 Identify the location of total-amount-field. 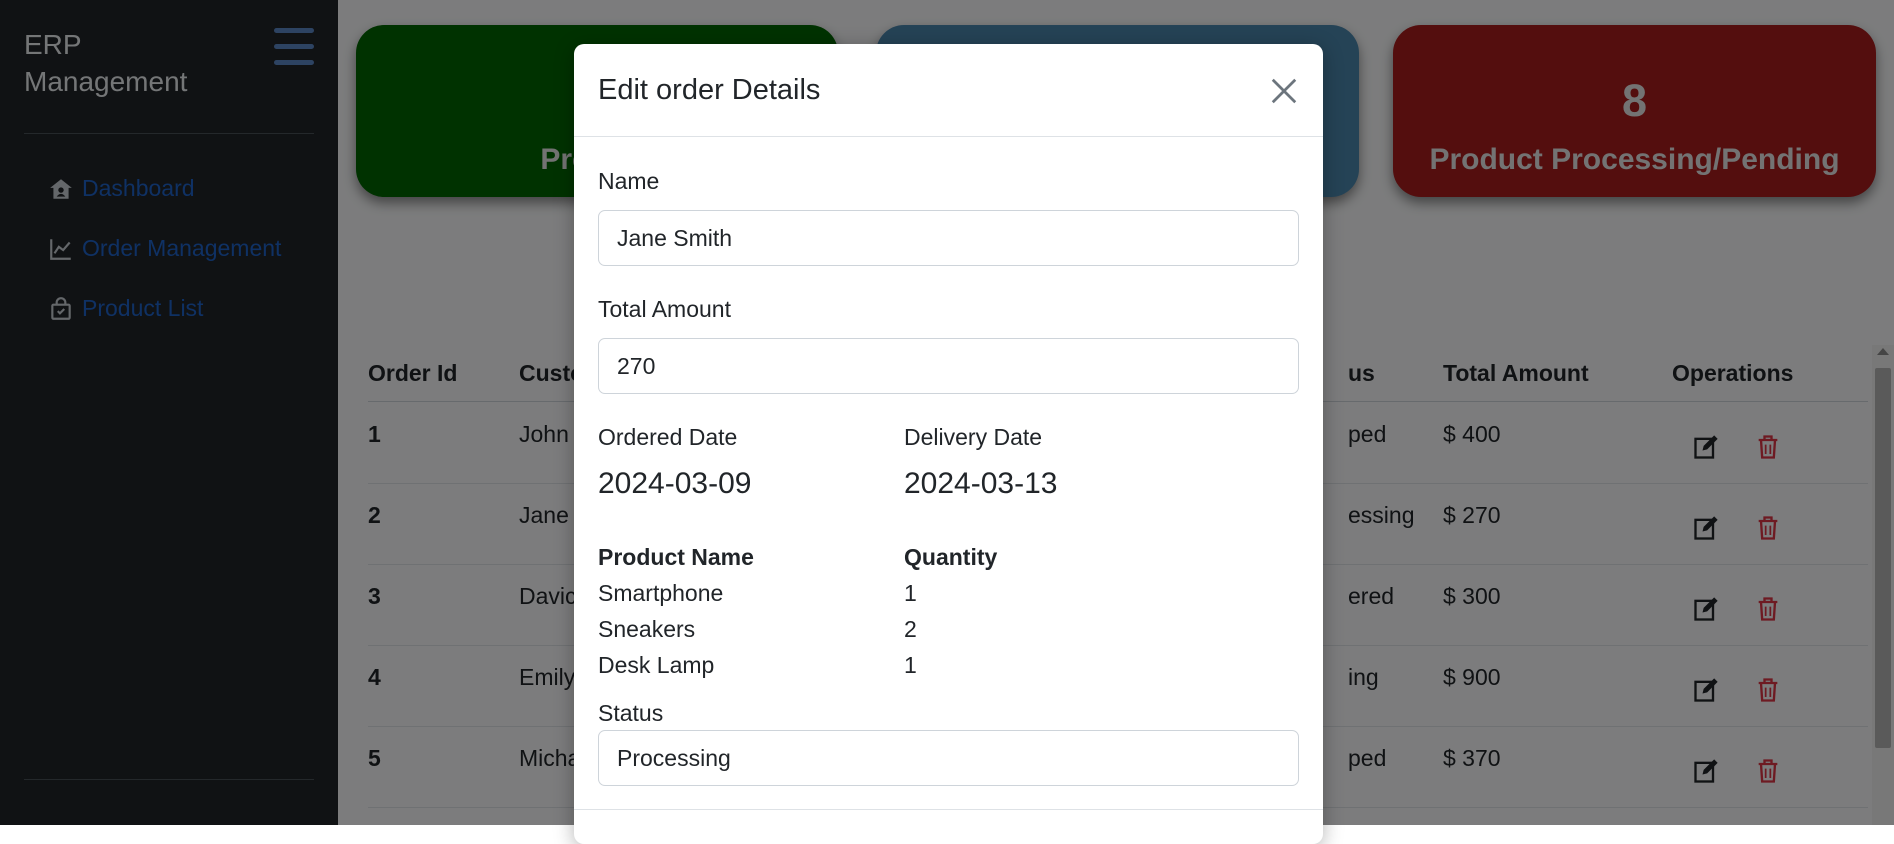
(948, 366).